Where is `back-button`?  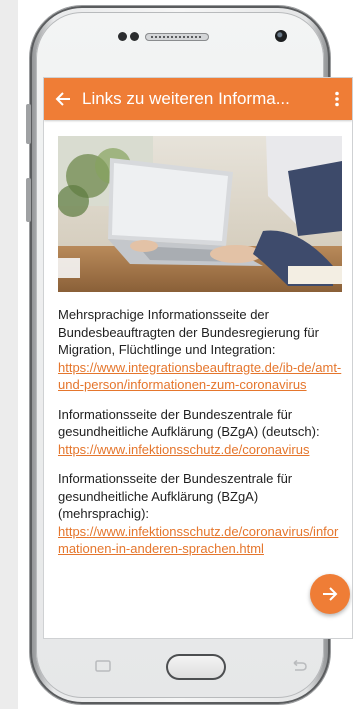
back-button is located at coordinates (63, 99).